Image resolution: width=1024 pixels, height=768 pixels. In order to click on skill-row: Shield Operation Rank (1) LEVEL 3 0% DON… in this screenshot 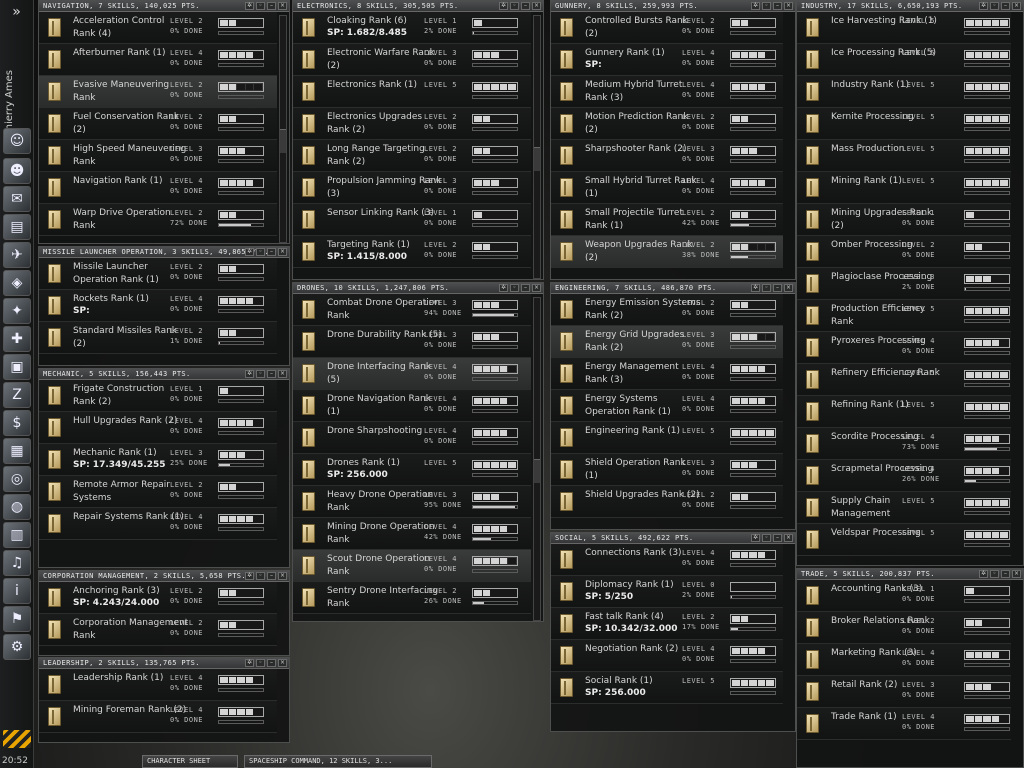, I will do `click(667, 470)`.